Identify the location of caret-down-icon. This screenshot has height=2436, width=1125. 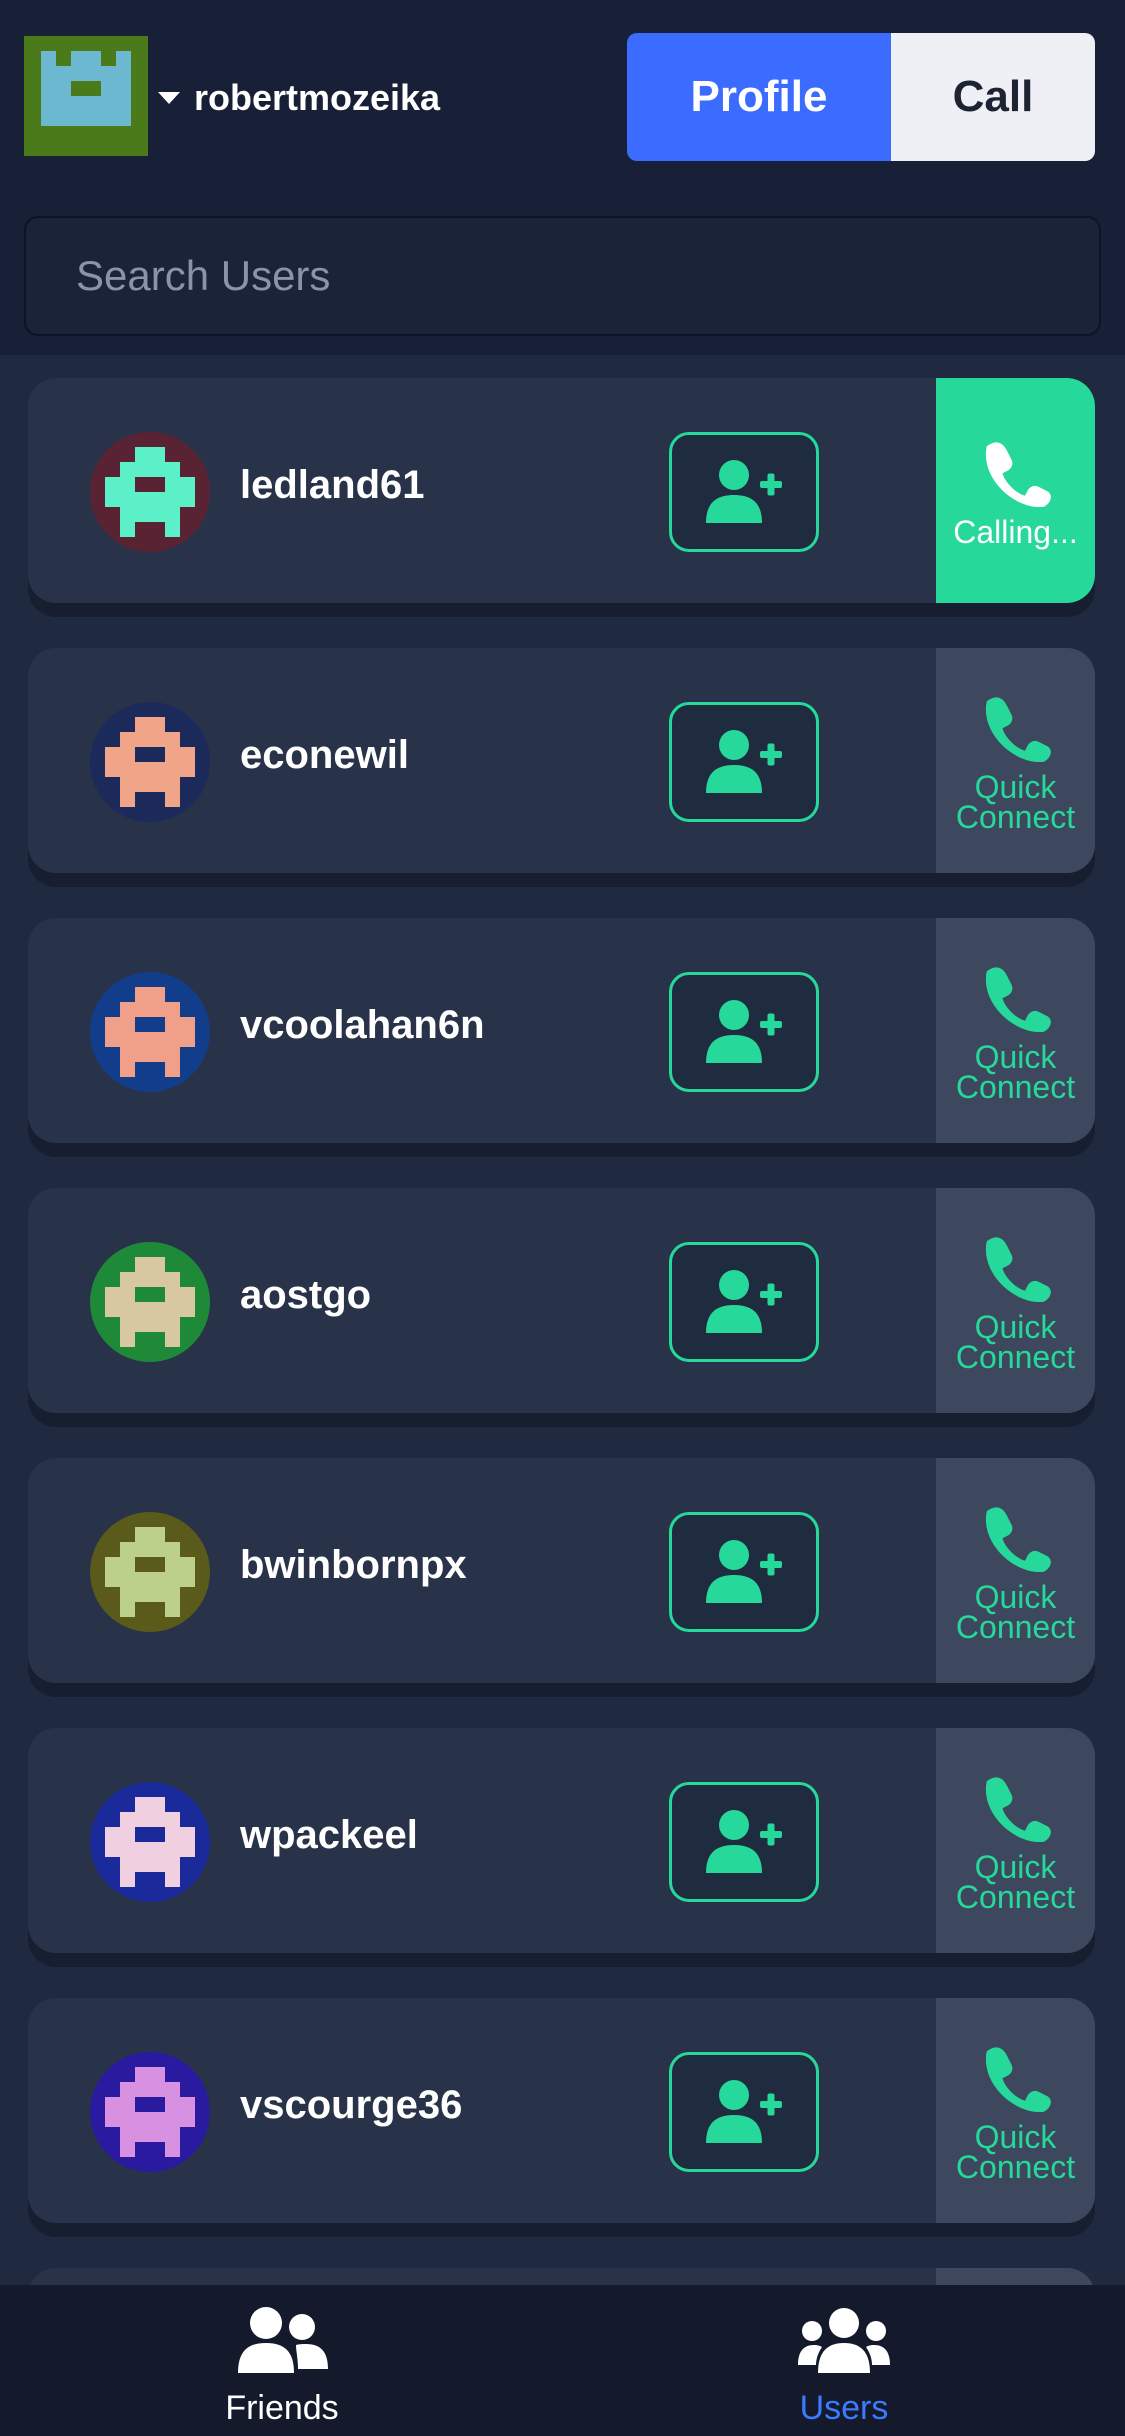
(169, 98).